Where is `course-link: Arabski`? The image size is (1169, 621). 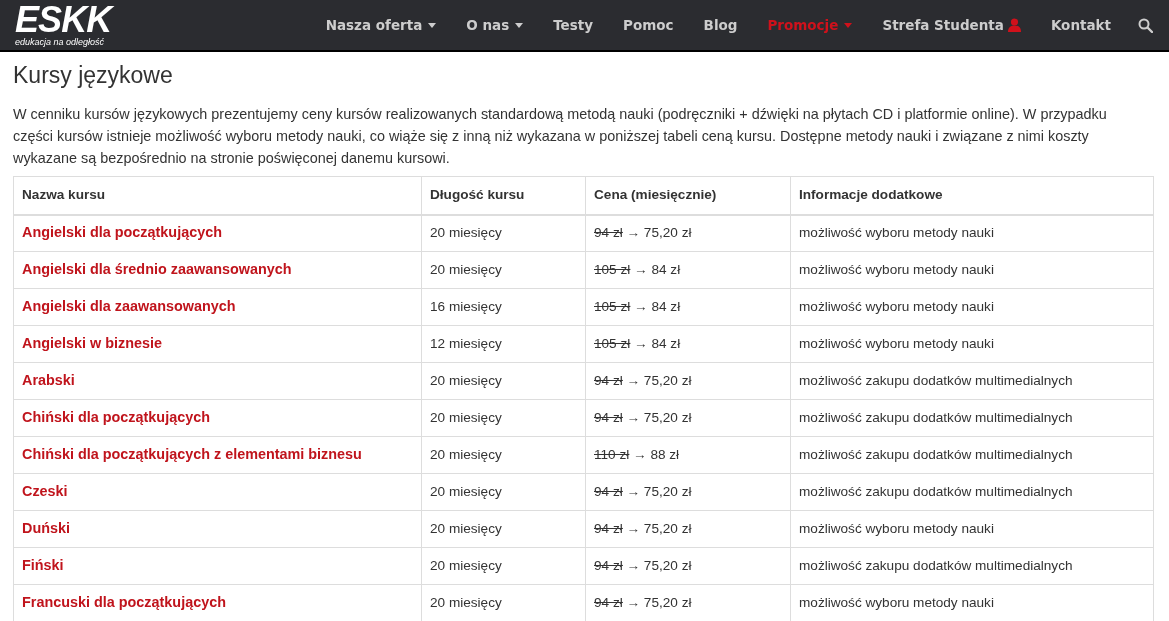 course-link: Arabski is located at coordinates (48, 380).